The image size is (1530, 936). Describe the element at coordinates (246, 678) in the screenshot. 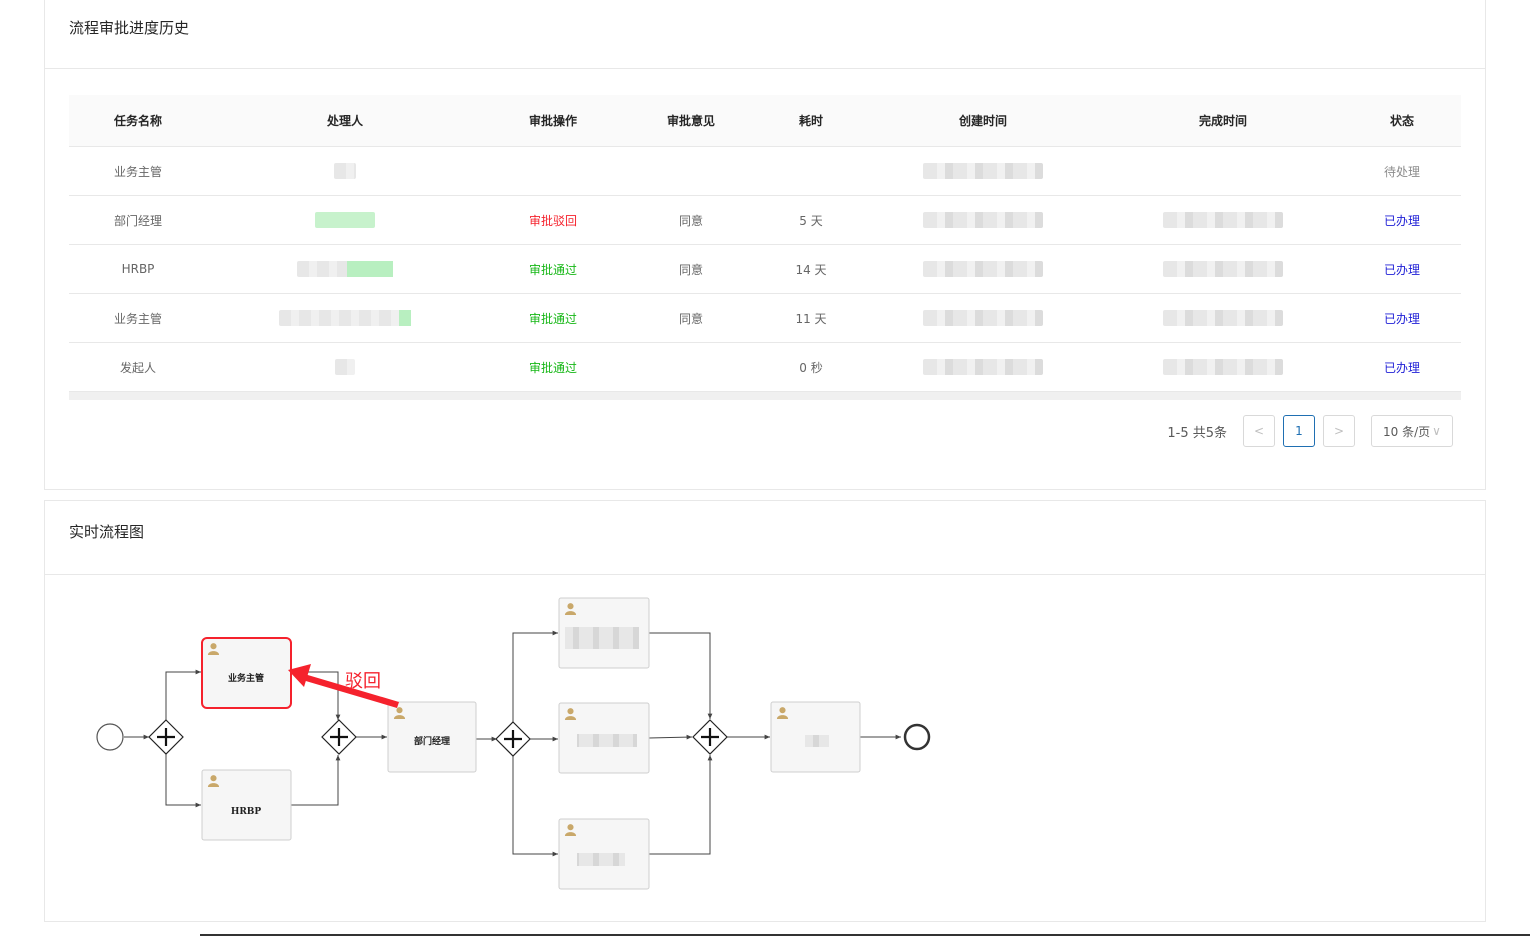

I see `task-node-label: 业务主管` at that location.